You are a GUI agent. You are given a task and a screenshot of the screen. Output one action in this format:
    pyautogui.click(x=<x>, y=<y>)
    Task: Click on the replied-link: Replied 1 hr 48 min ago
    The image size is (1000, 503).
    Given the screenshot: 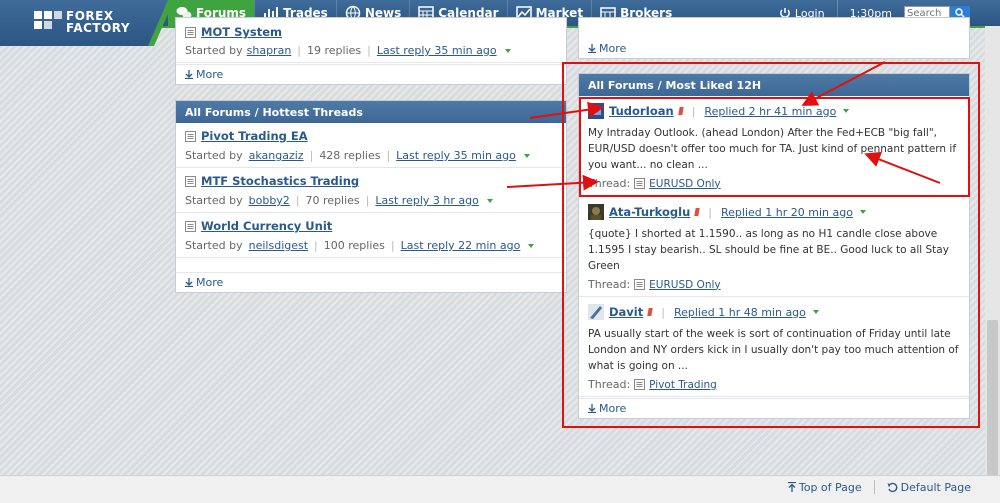 What is the action you would take?
    pyautogui.click(x=740, y=312)
    